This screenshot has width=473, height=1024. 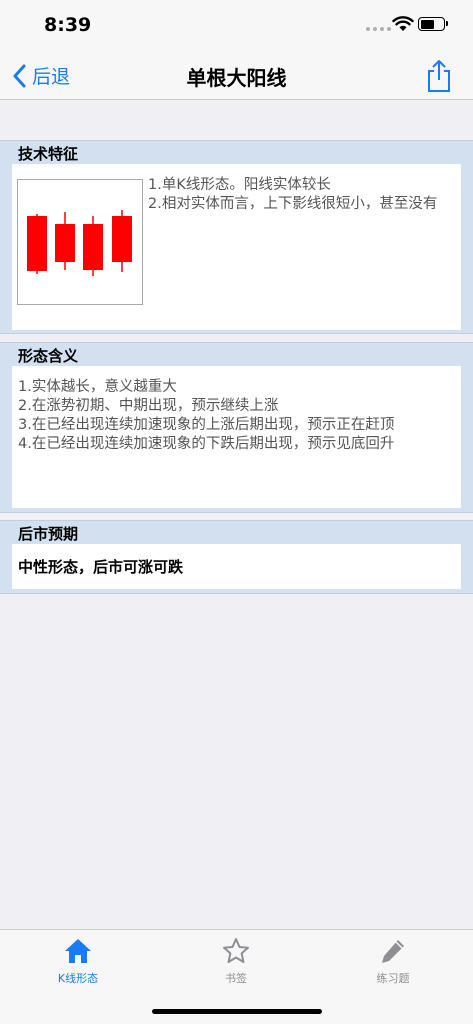 I want to click on status-bar: 8:39, so click(x=236, y=25).